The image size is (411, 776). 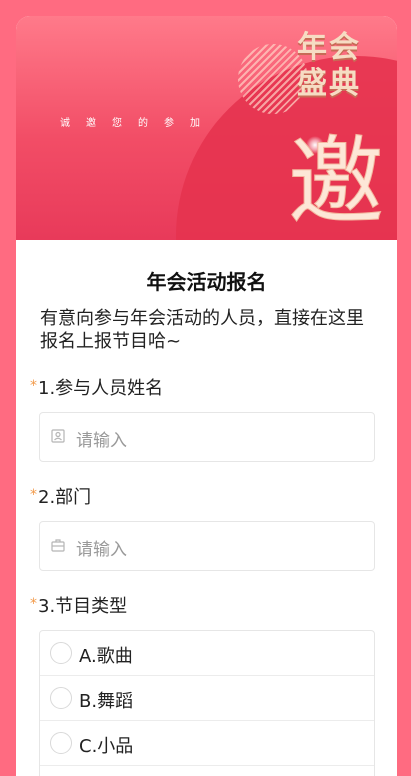 I want to click on form-content: 年会活动报名 有意向参与年会活动的人员，直接在这里报名上报节目哈~, so click(x=206, y=296).